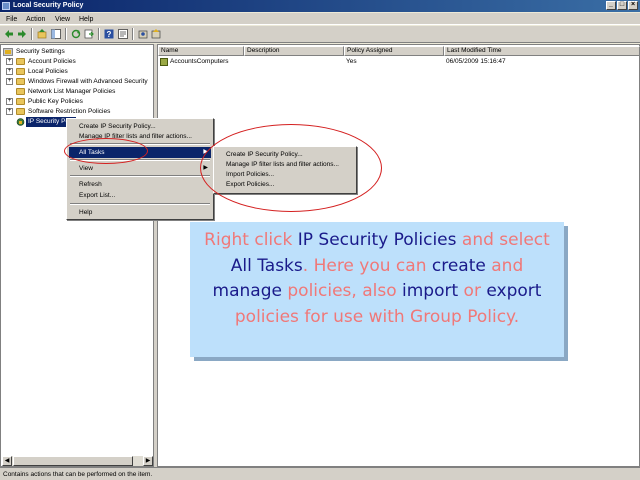  I want to click on tree-item-public-key-policies: + Public Key Policies, so click(76, 102).